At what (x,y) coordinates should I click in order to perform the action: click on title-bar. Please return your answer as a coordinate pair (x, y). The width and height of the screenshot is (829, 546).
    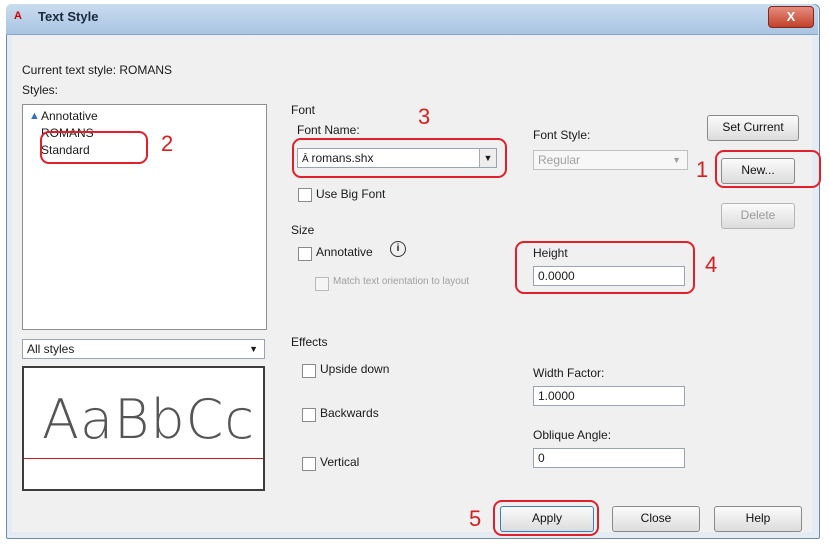
    Looking at the image, I should click on (412, 19).